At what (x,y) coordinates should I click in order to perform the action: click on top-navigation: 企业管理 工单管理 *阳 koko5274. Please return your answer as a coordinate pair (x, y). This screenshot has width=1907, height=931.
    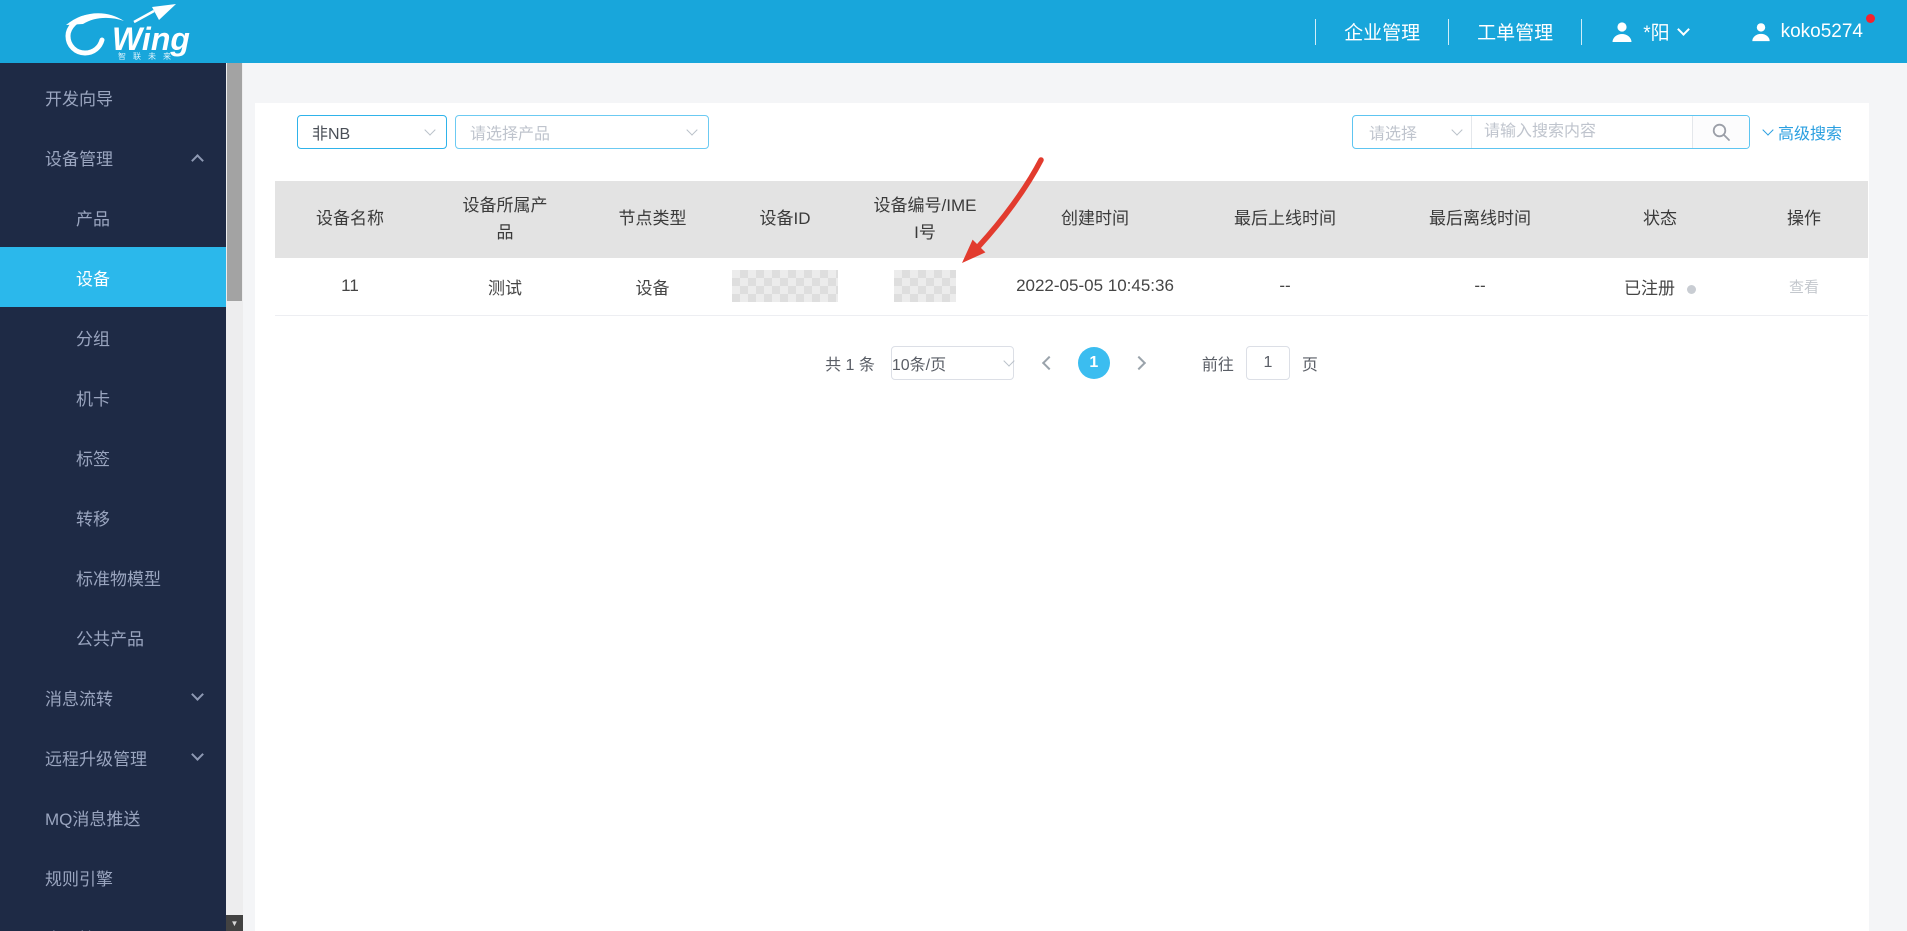
    Looking at the image, I should click on (1581, 29).